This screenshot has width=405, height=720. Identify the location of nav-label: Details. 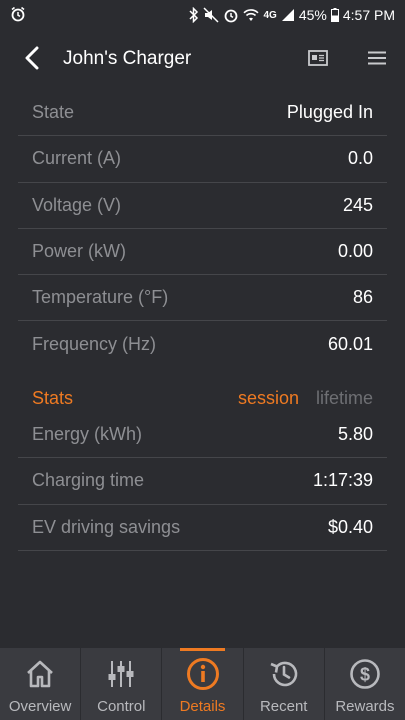
(202, 706).